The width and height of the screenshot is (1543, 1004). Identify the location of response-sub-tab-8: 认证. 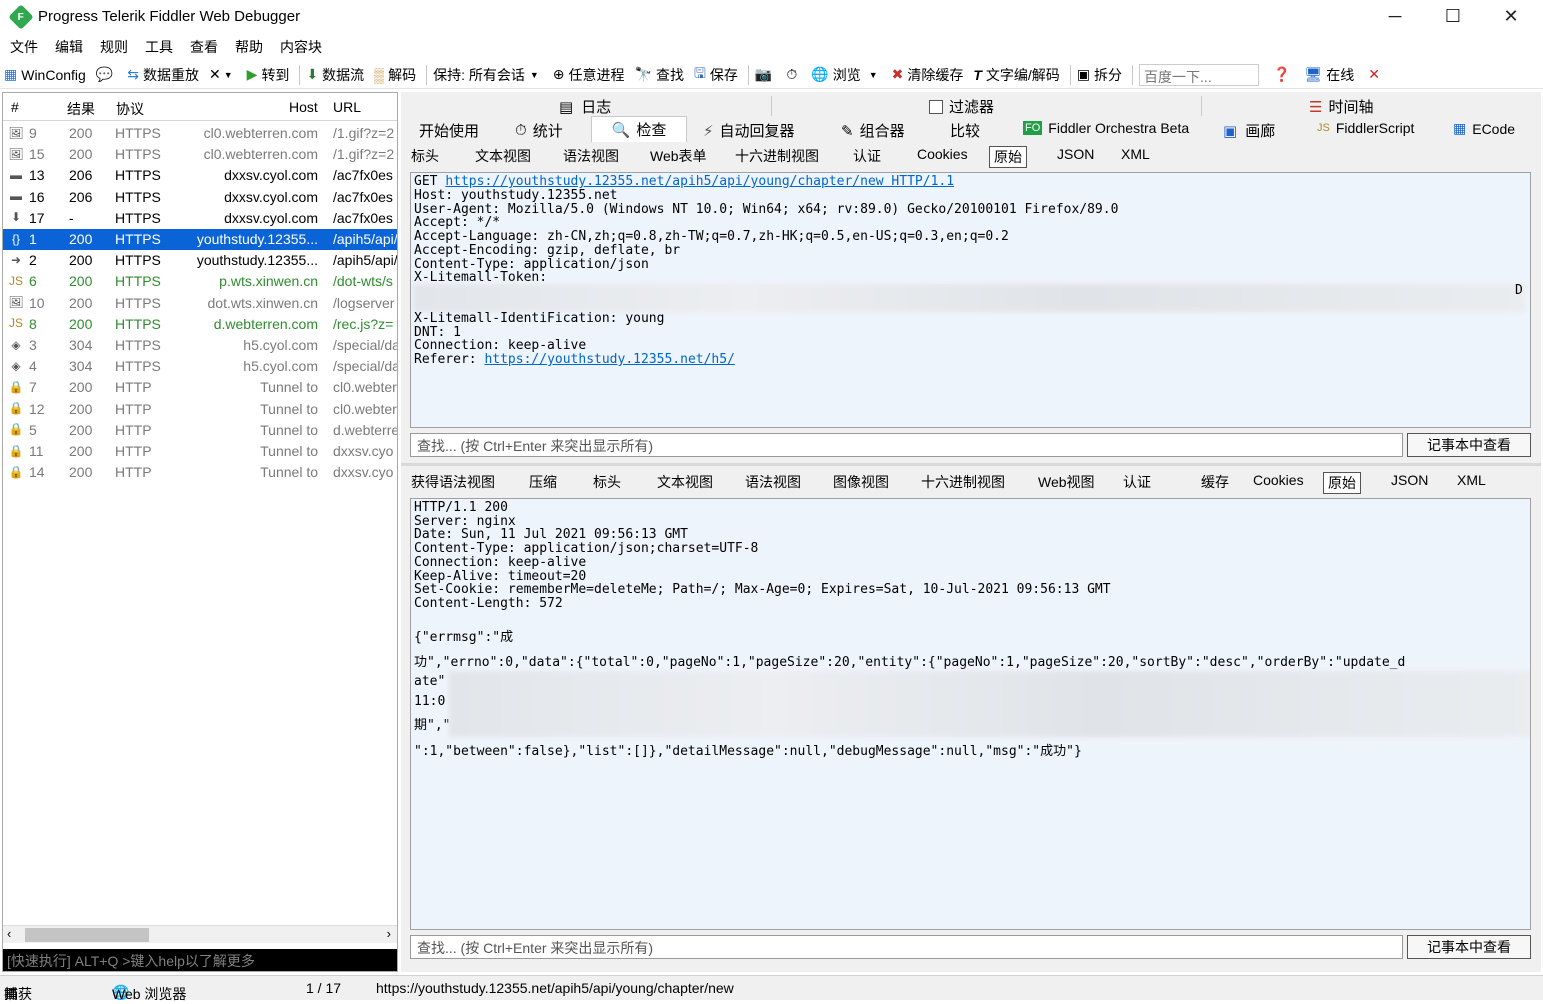
(1137, 482).